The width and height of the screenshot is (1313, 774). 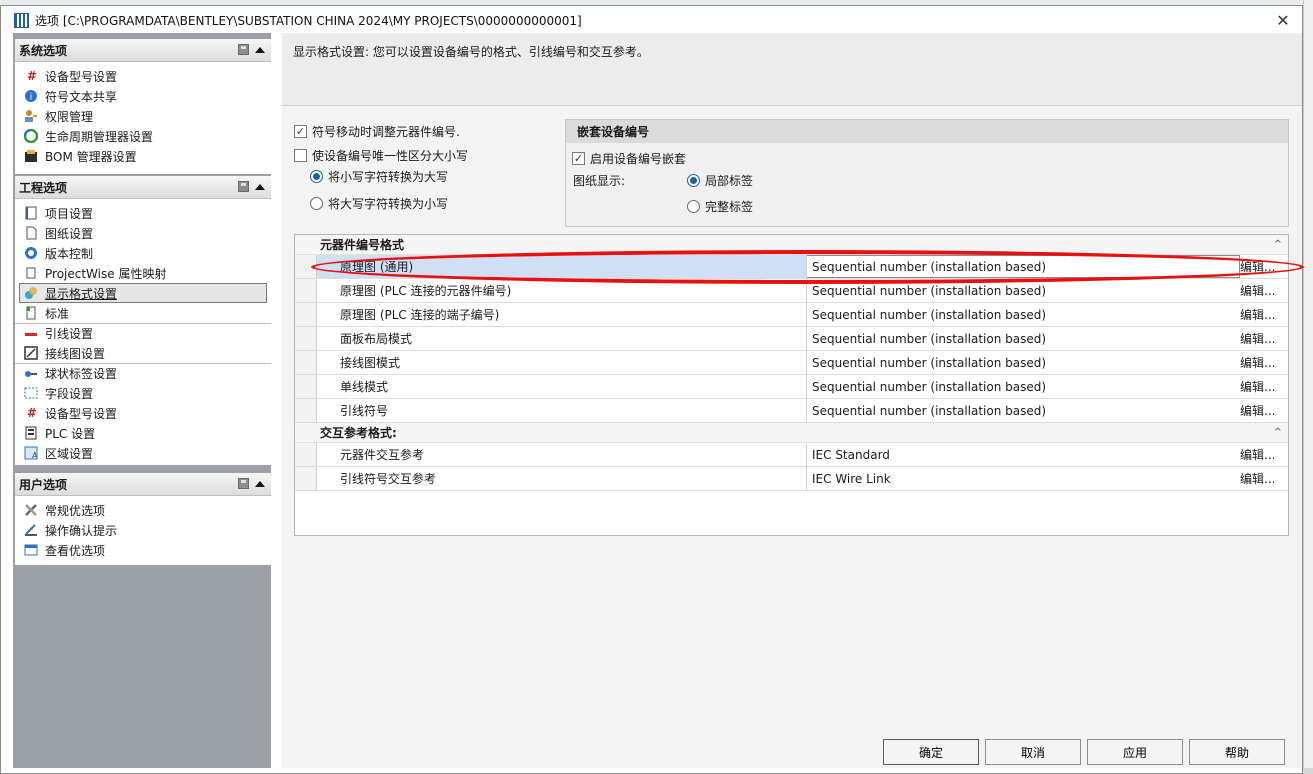 I want to click on user-options-group: 用户选项 常规优选项 操作确认提示 查看优选项, so click(x=143, y=519).